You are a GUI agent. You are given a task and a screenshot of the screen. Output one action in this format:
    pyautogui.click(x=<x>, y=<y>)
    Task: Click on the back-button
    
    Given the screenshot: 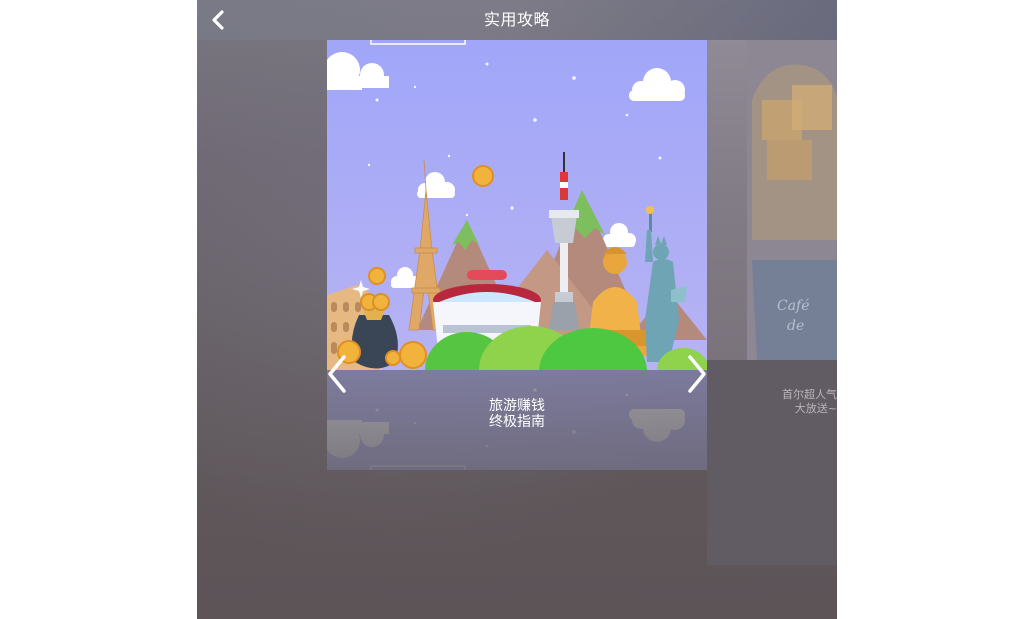 What is the action you would take?
    pyautogui.click(x=219, y=20)
    